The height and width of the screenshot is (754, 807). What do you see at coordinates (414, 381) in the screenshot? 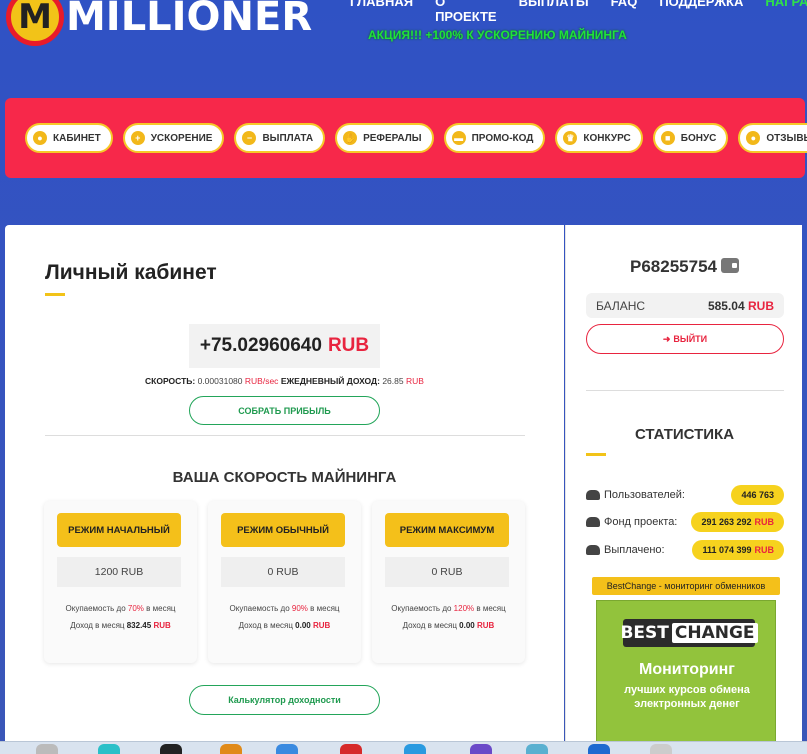
I see `daily-unit: RUB` at bounding box center [414, 381].